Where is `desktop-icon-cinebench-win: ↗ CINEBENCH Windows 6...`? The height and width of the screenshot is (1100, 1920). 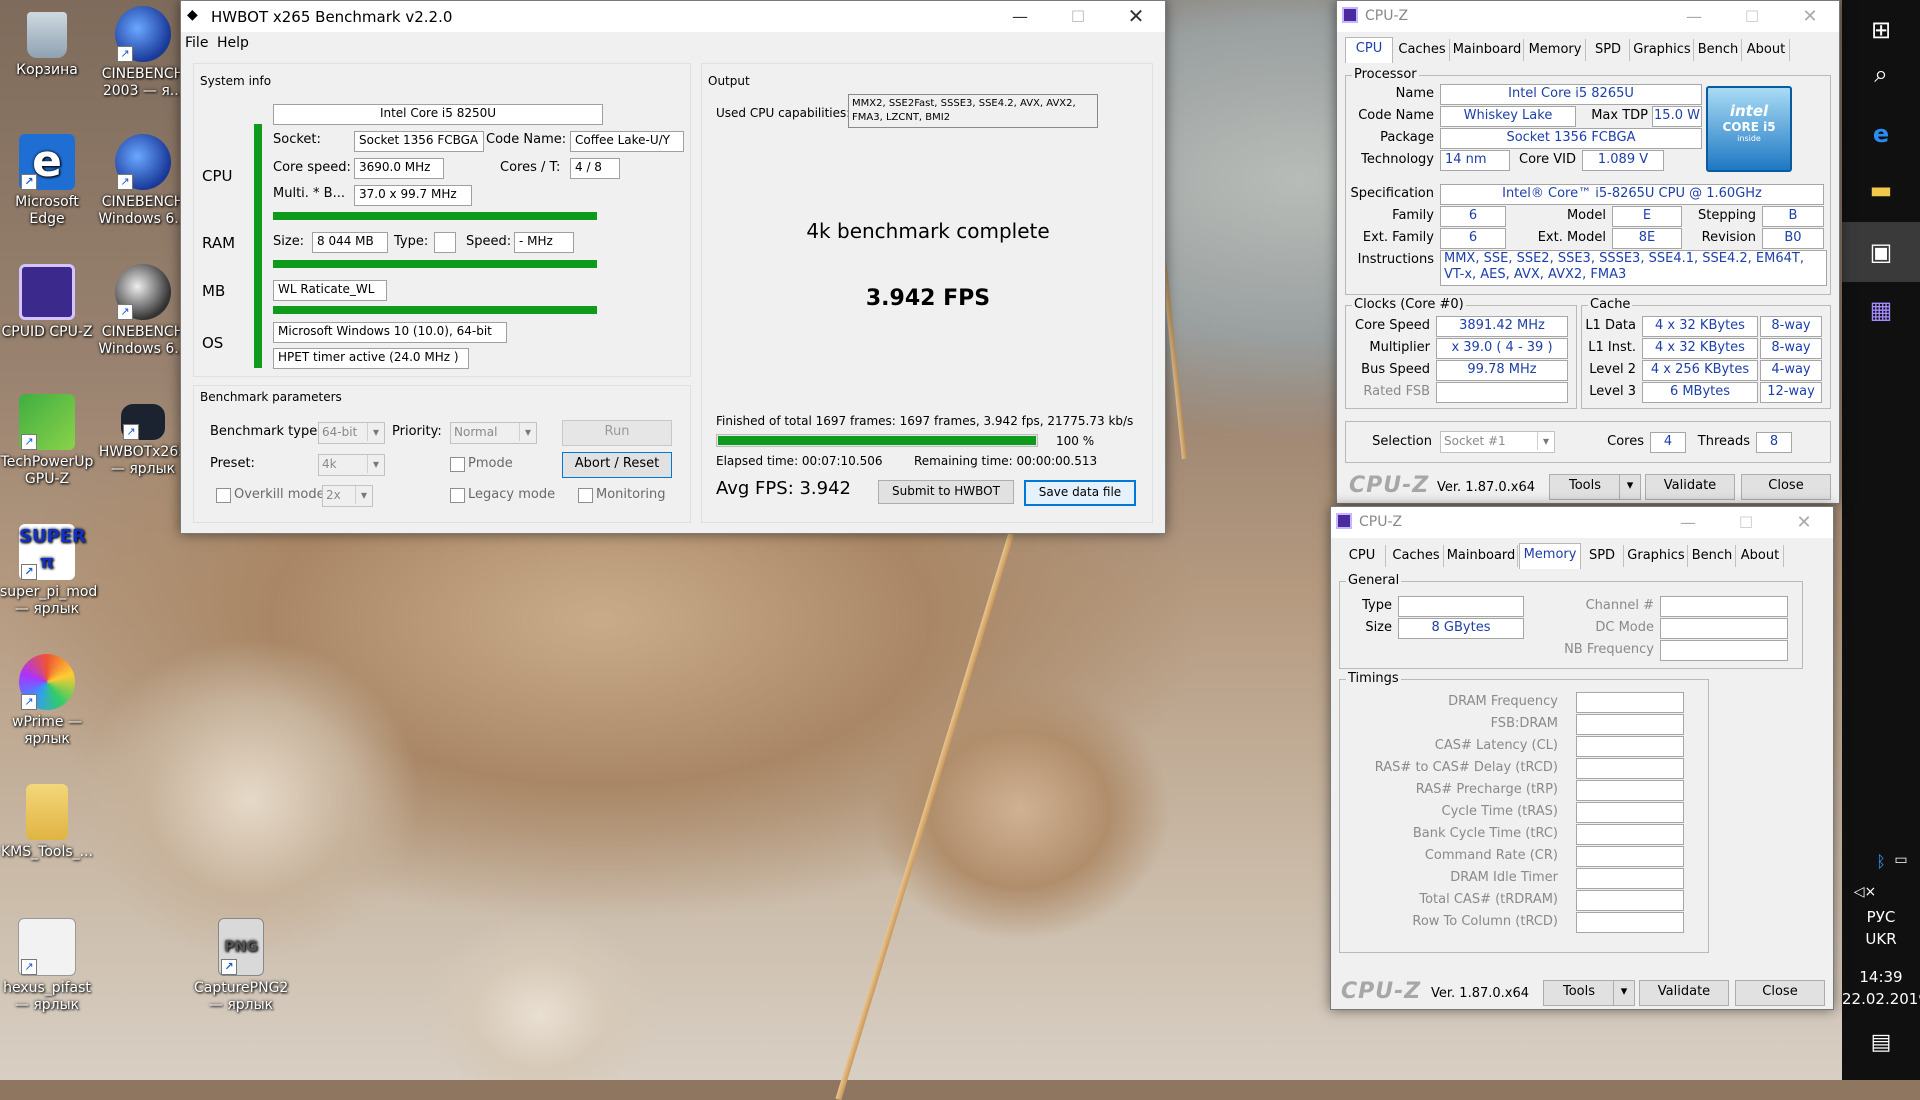 desktop-icon-cinebench-win: ↗ CINEBENCH Windows 6... is located at coordinates (143, 178).